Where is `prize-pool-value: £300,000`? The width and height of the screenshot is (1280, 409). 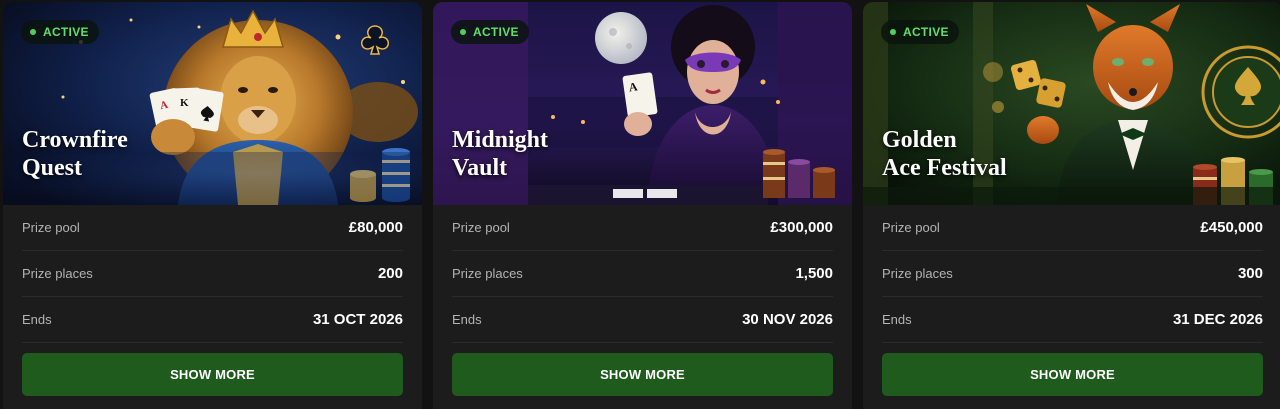
prize-pool-value: £300,000 is located at coordinates (801, 227).